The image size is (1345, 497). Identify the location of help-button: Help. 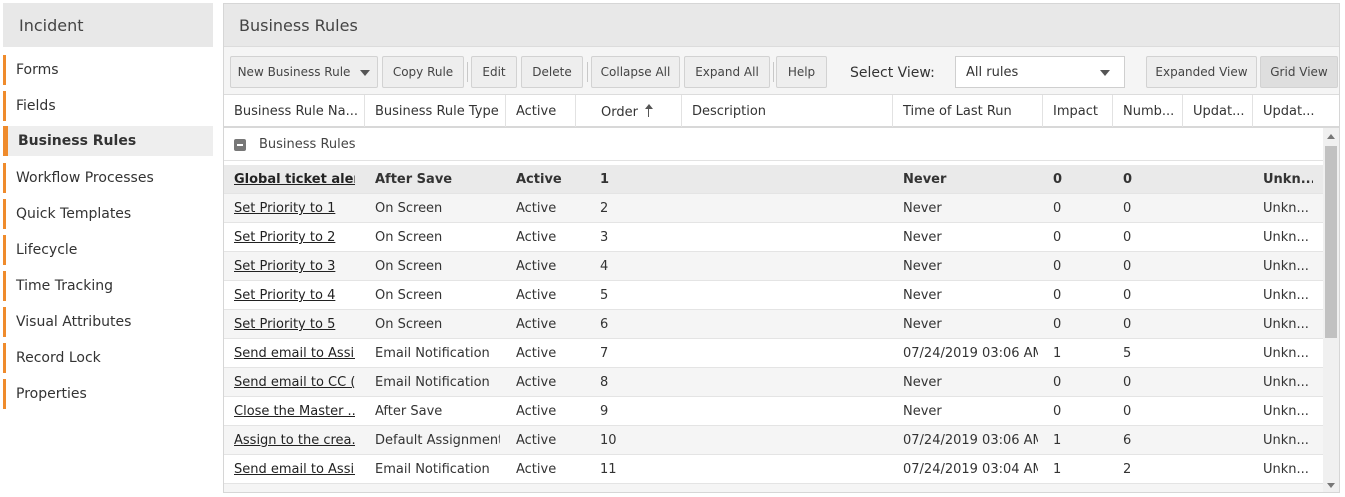
(801, 72).